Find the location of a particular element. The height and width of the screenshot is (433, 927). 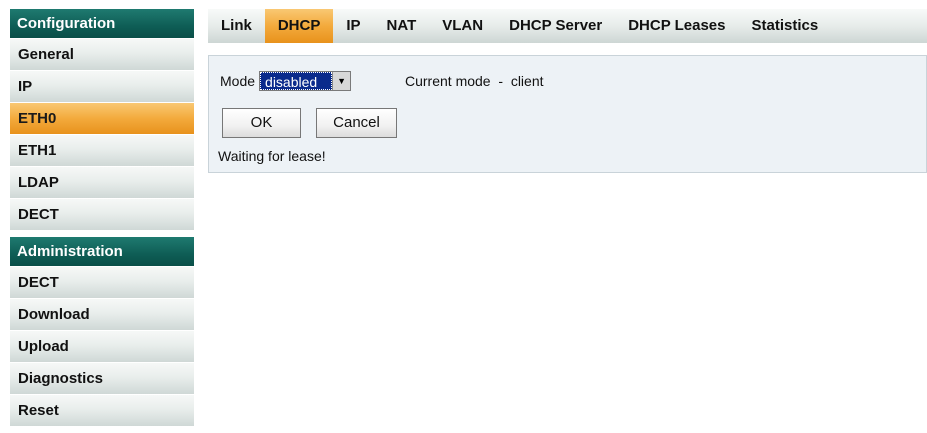

sidebar-item-dect: DECT is located at coordinates (102, 215).